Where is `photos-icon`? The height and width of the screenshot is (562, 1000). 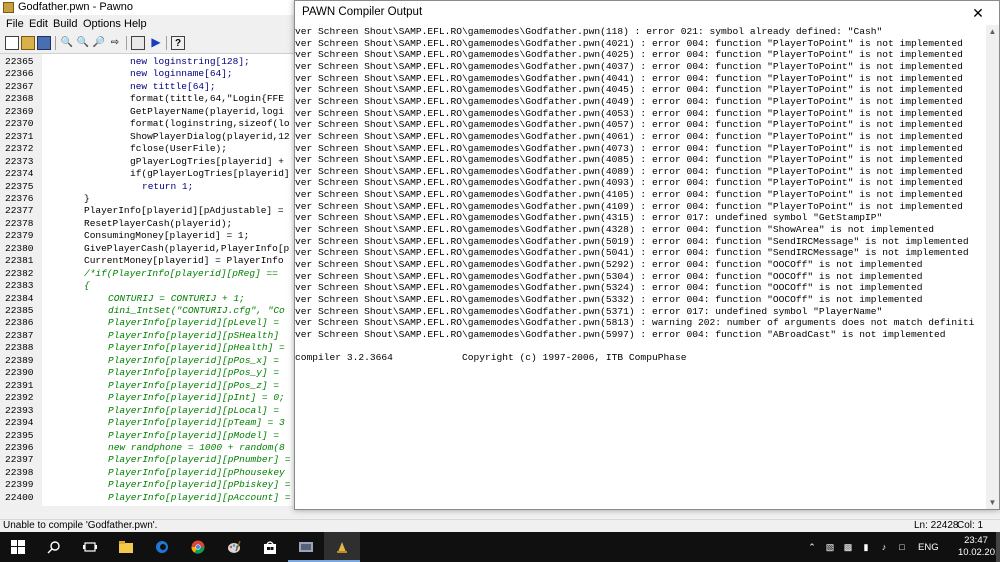
photos-icon is located at coordinates (306, 547).